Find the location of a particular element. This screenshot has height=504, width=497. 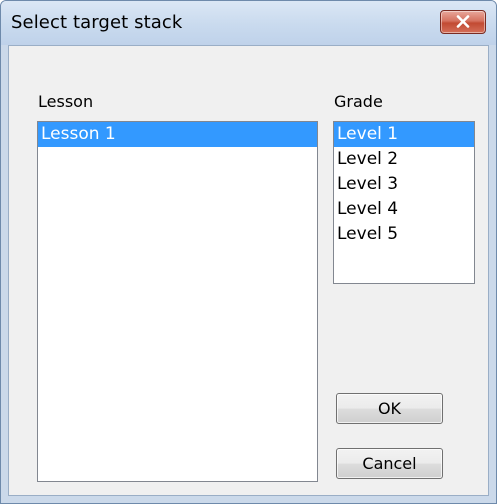

ok-button: OK is located at coordinates (389, 408).